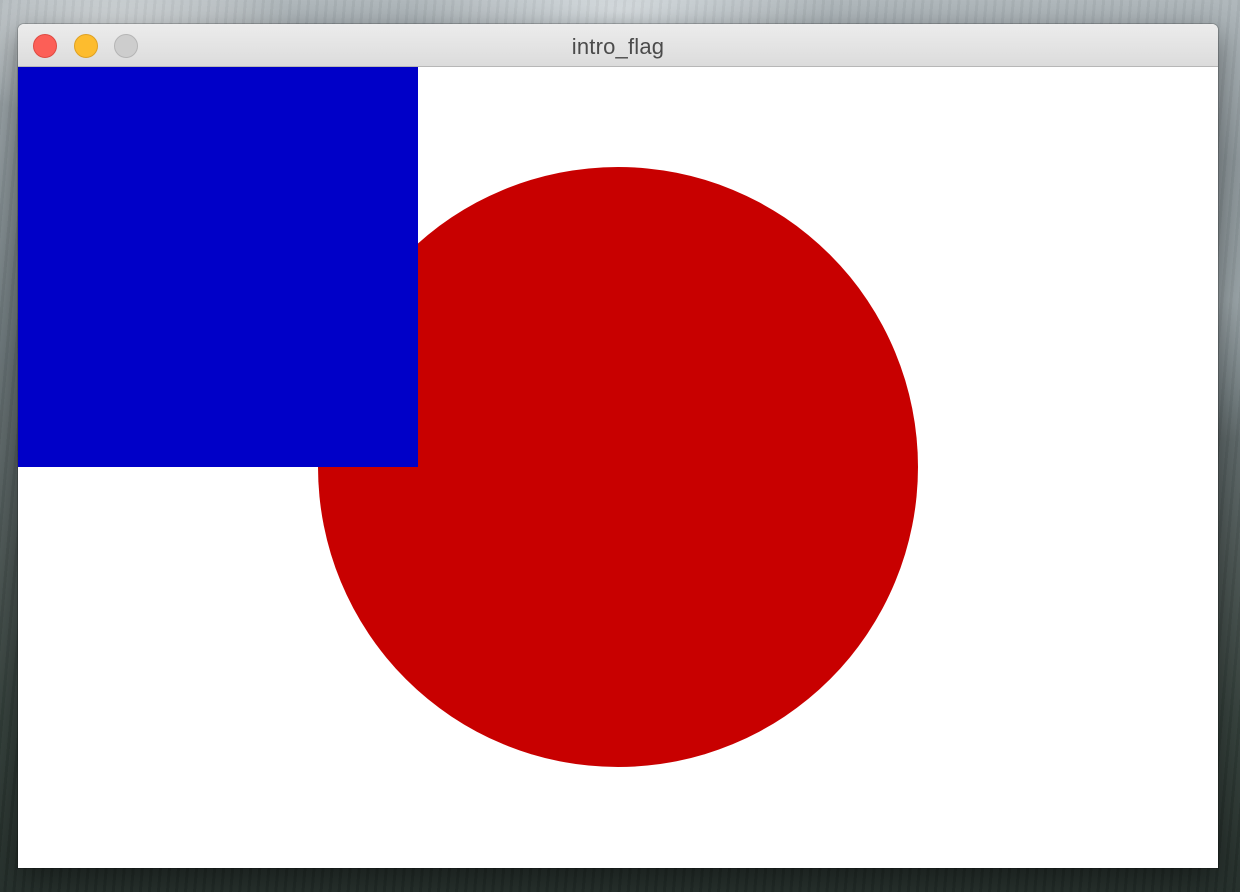 The height and width of the screenshot is (892, 1240). I want to click on window-title: intro_flag, so click(618, 46).